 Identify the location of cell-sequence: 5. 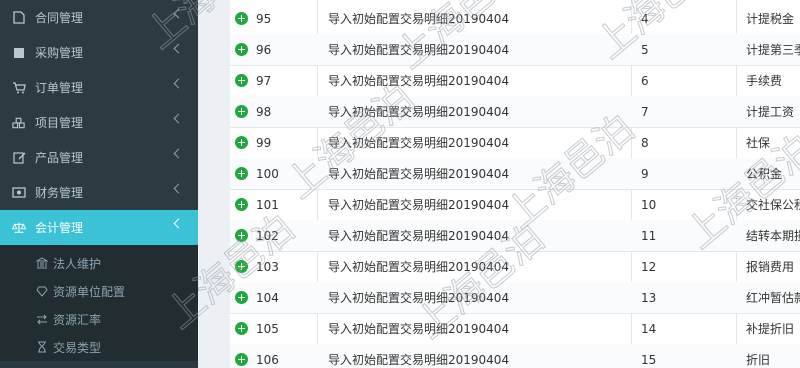
(645, 49).